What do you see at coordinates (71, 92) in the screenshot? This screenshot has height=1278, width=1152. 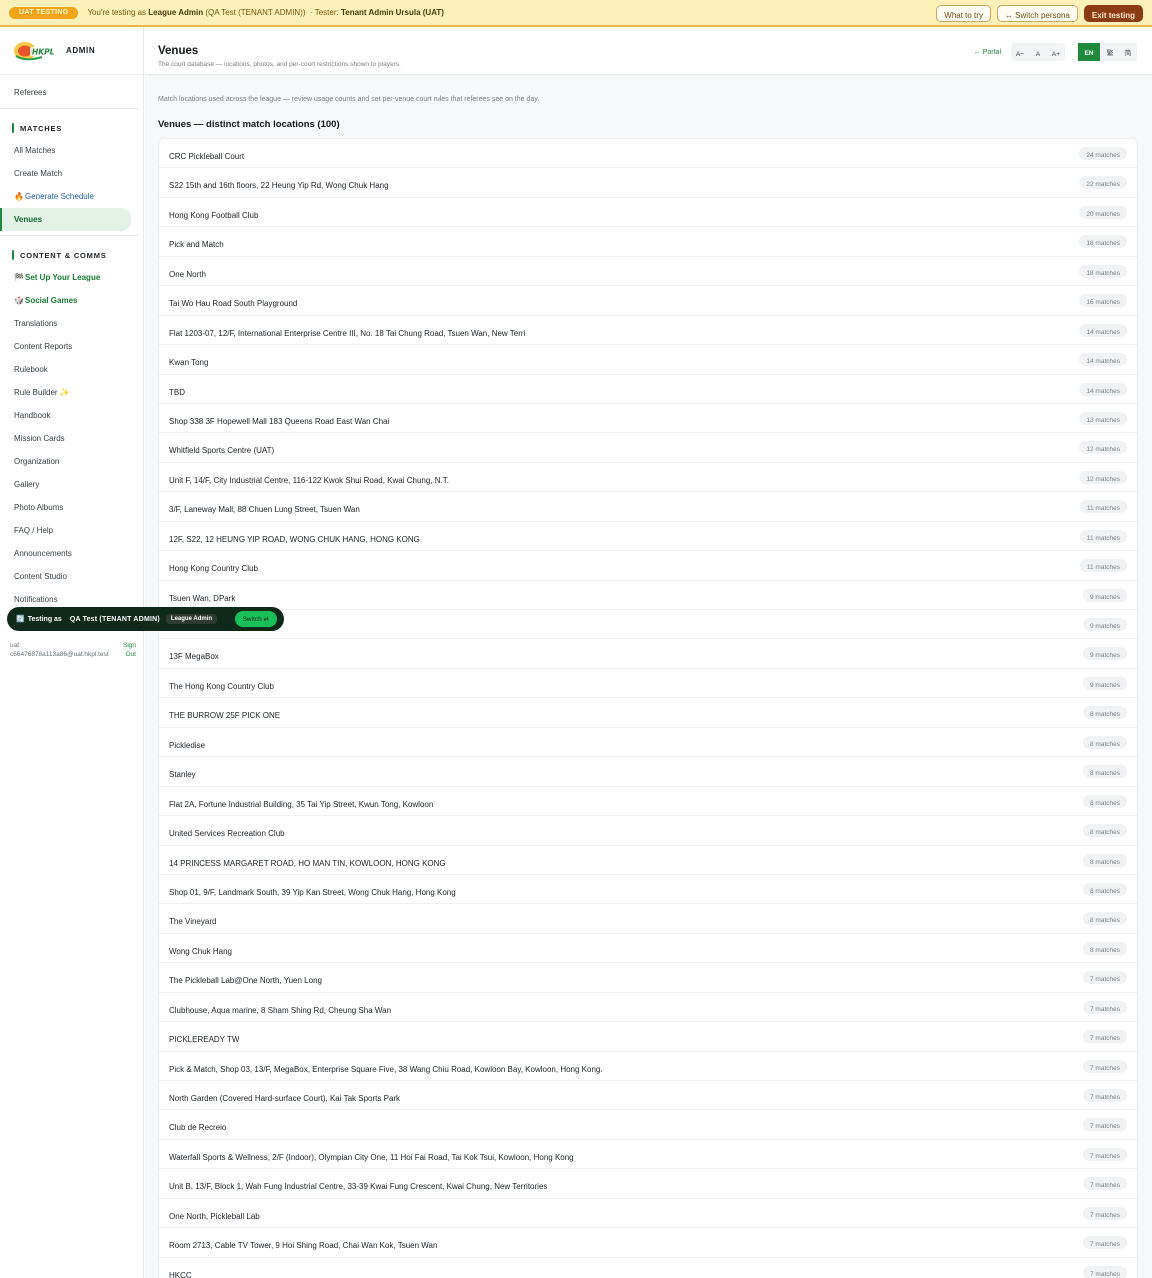 I see `sidebar-item-referees: Referees` at bounding box center [71, 92].